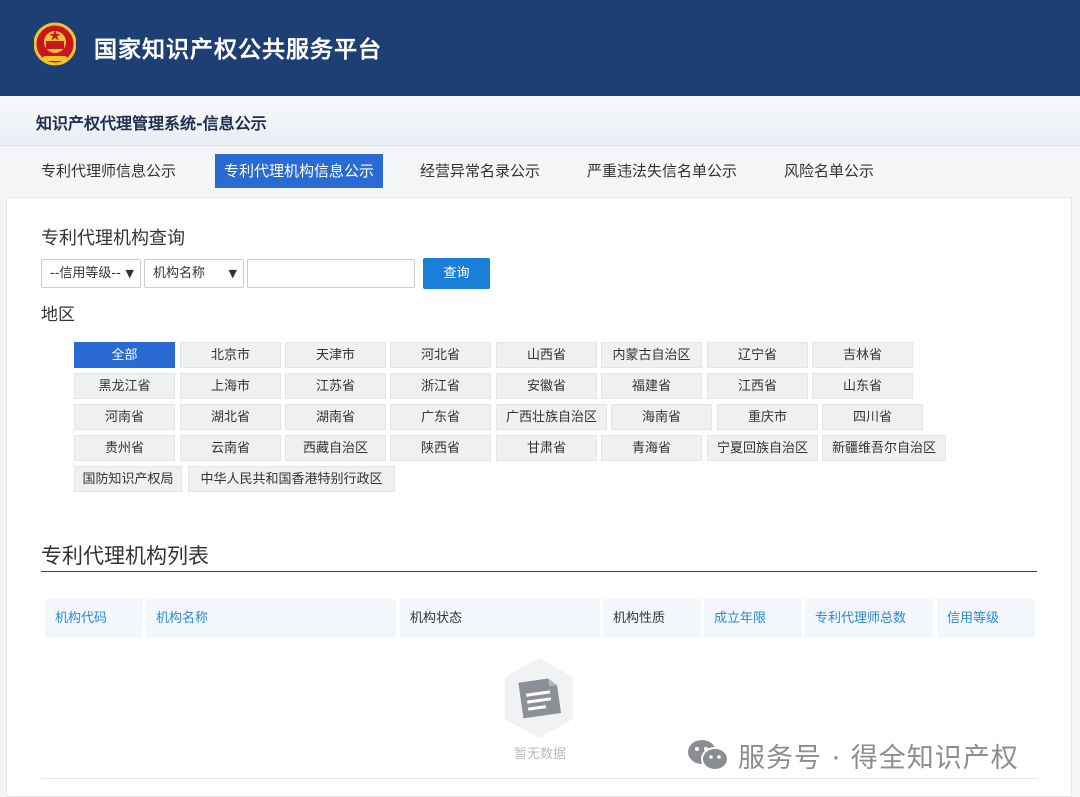 This screenshot has width=1080, height=797. What do you see at coordinates (539, 571) in the screenshot?
I see `list-title-divider` at bounding box center [539, 571].